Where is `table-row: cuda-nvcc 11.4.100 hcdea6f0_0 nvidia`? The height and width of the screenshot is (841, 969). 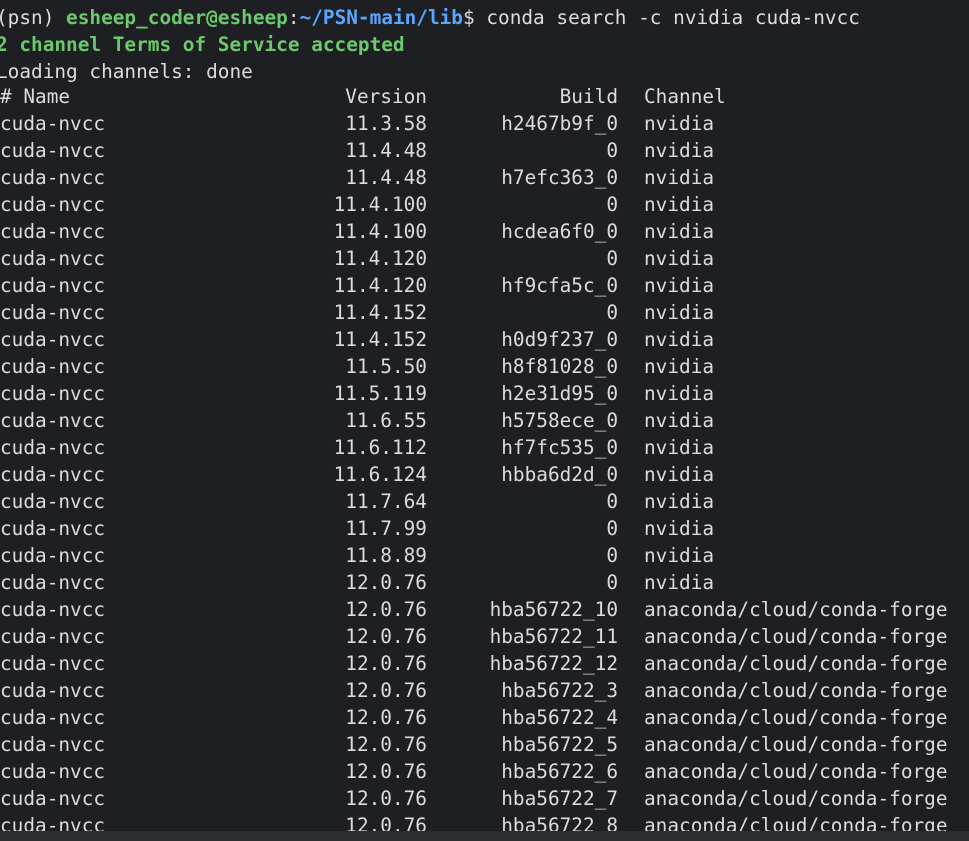
table-row: cuda-nvcc 11.4.100 hcdea6f0_0 nvidia is located at coordinates (484, 233).